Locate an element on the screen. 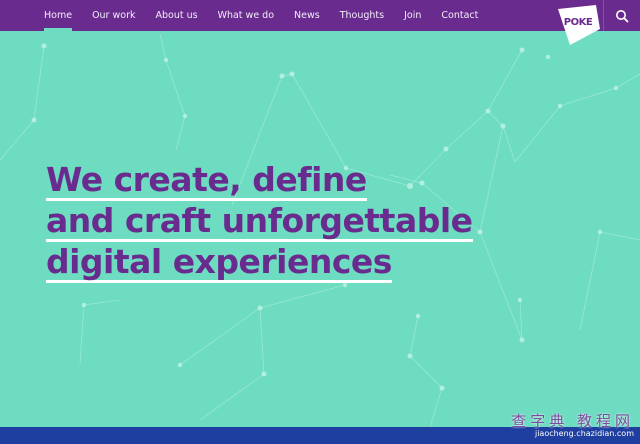  hero-line-3: digital experiences is located at coordinates (219, 262).